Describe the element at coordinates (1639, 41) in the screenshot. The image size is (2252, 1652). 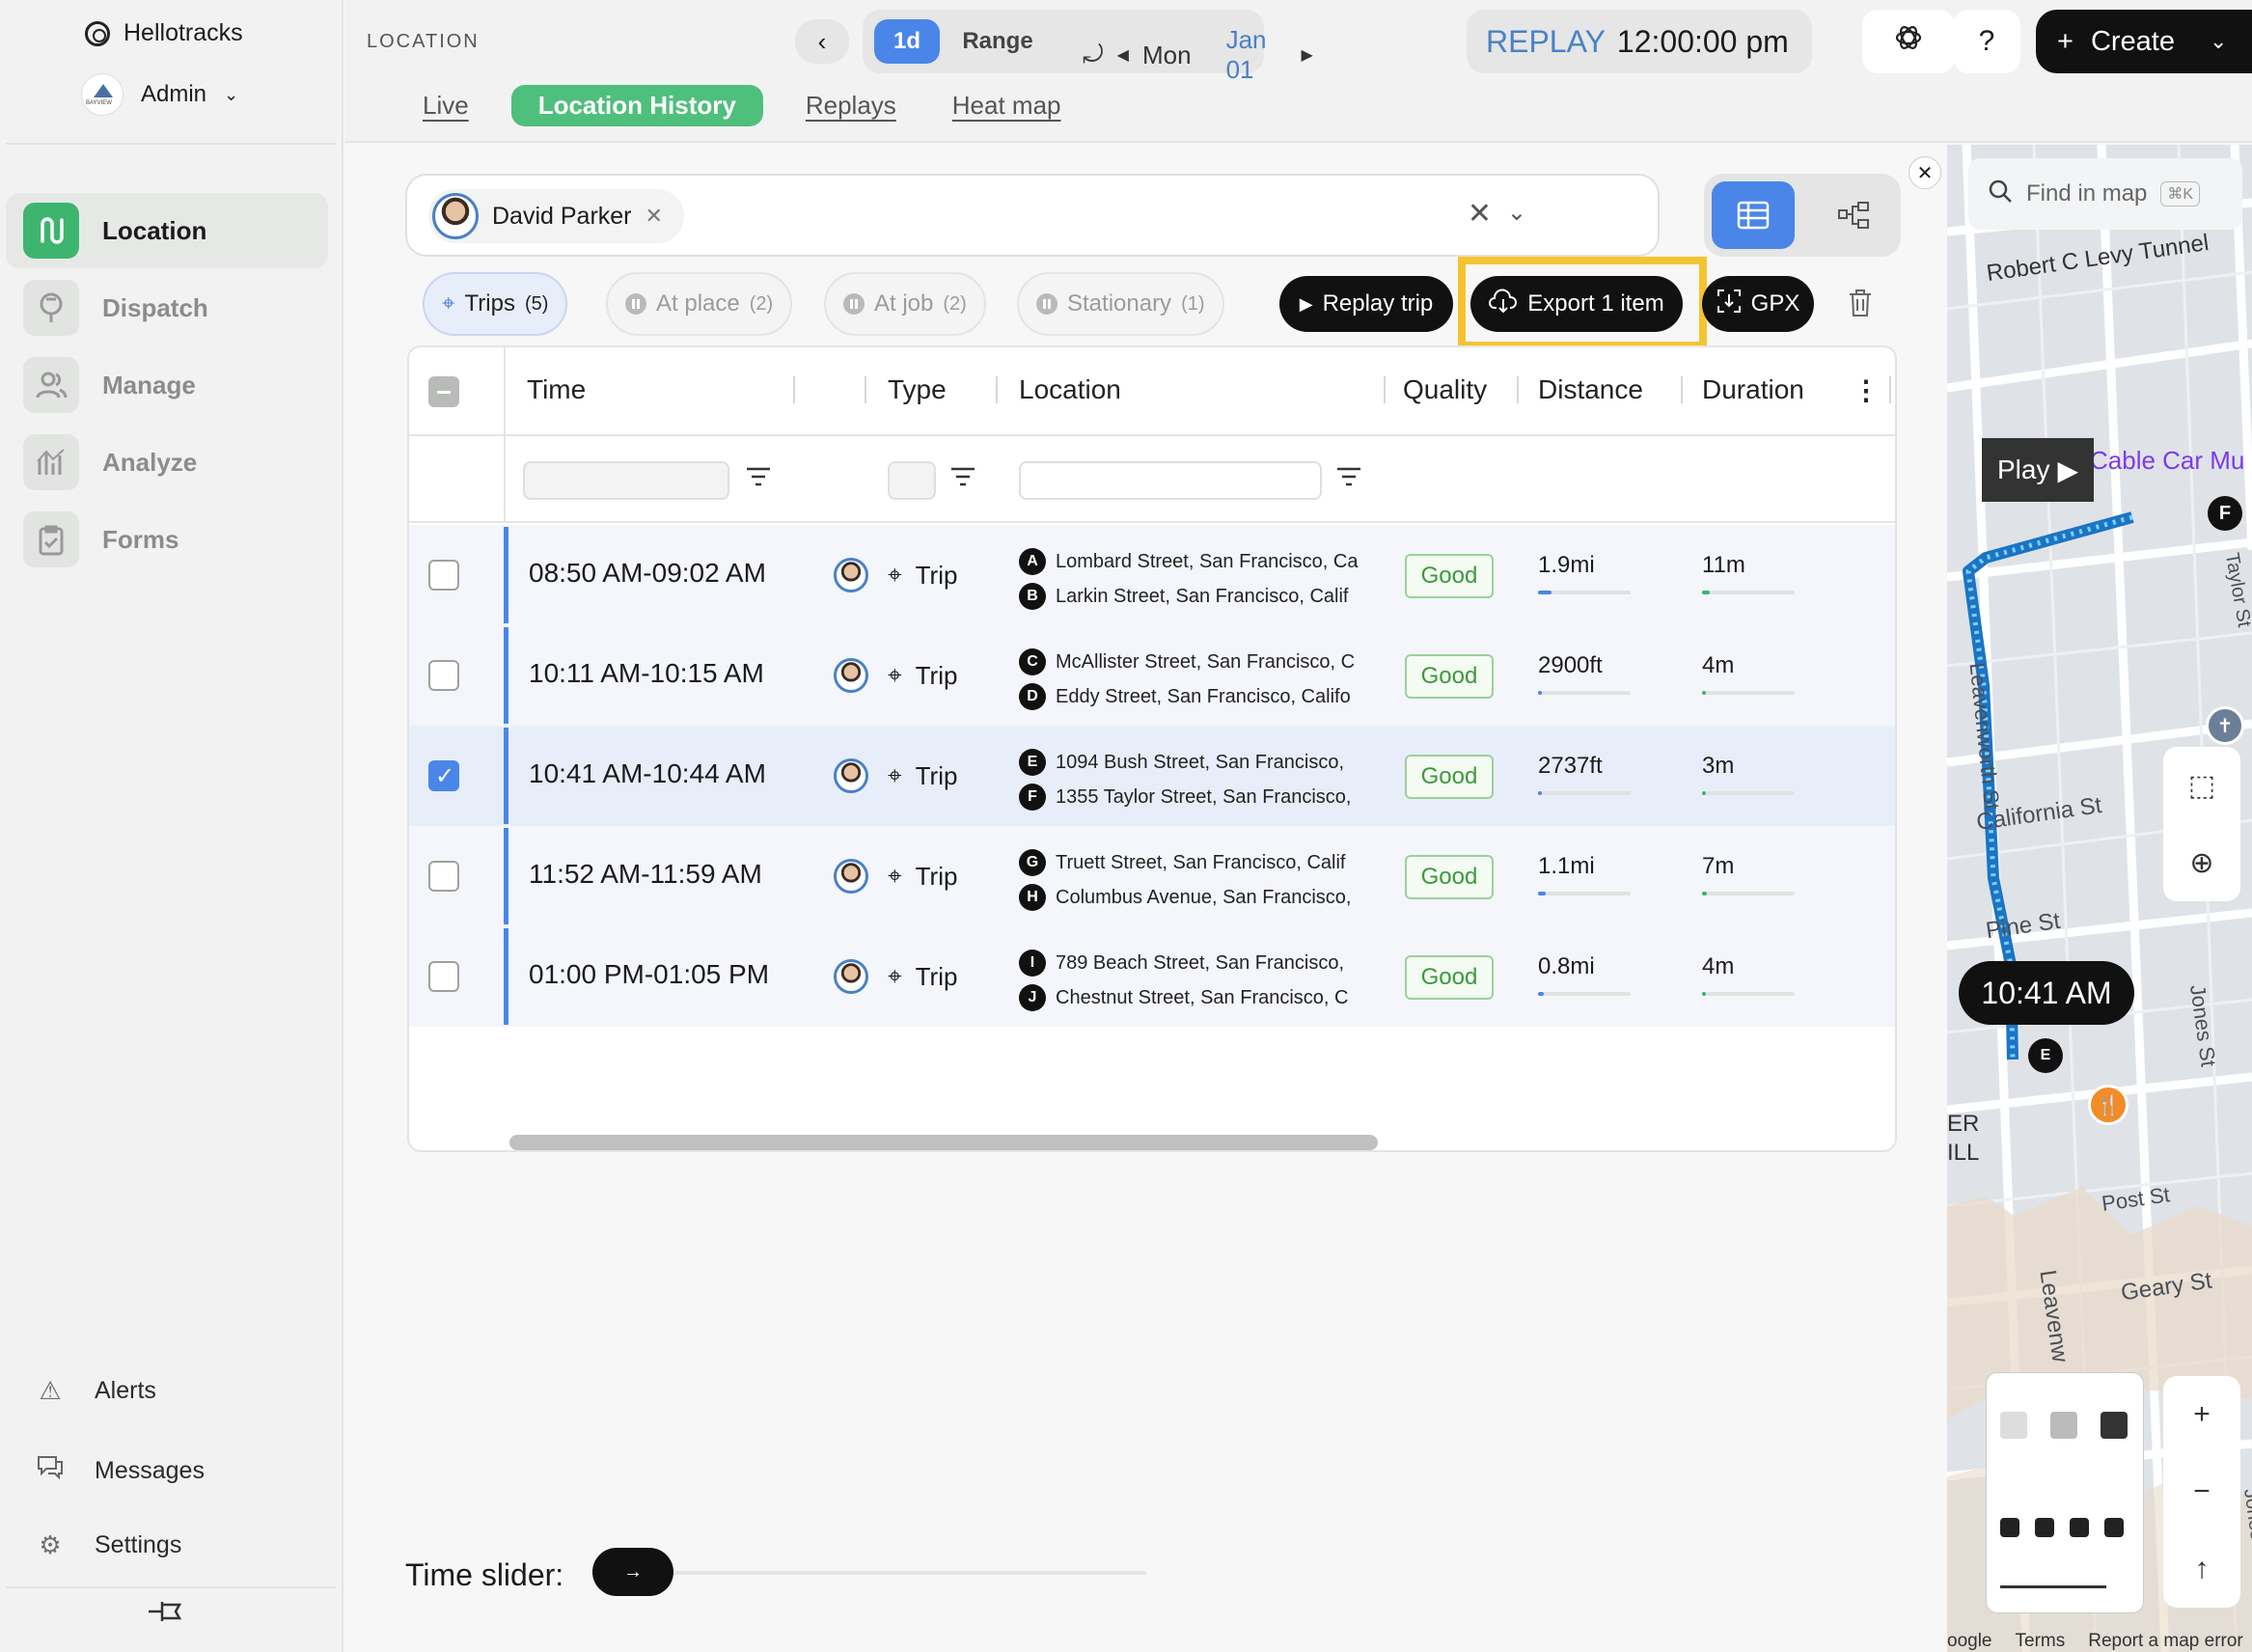
I see `replay-time-display: REPLAY 12:00:00 pm` at that location.